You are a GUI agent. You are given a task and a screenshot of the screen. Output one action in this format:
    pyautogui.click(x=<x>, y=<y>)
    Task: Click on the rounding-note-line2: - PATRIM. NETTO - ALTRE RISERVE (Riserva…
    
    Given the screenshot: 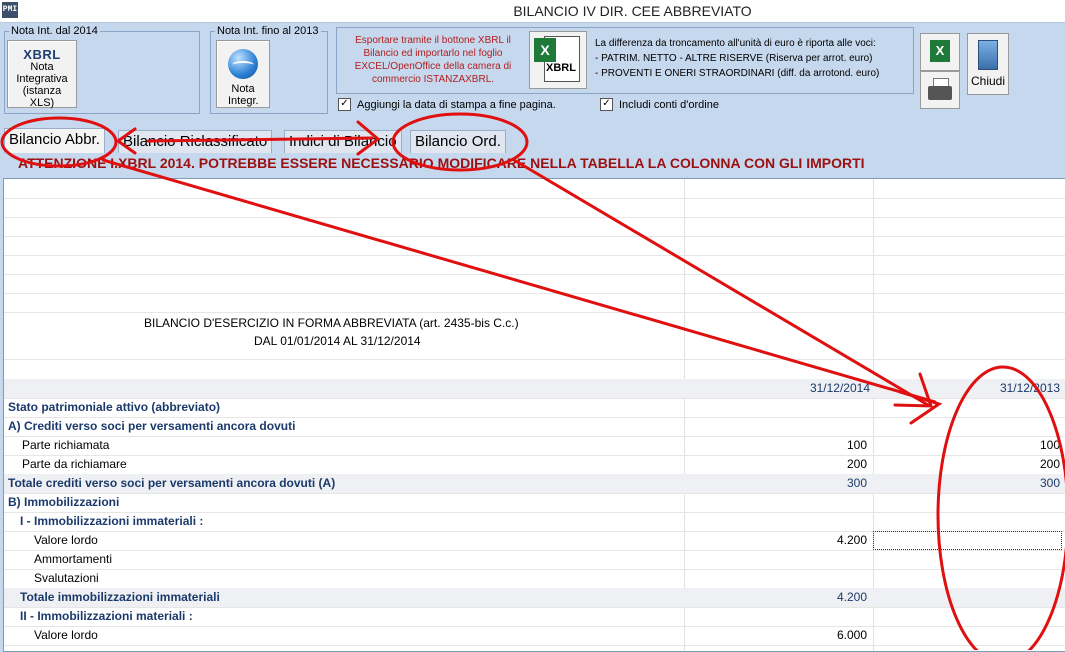 What is the action you would take?
    pyautogui.click(x=734, y=58)
    